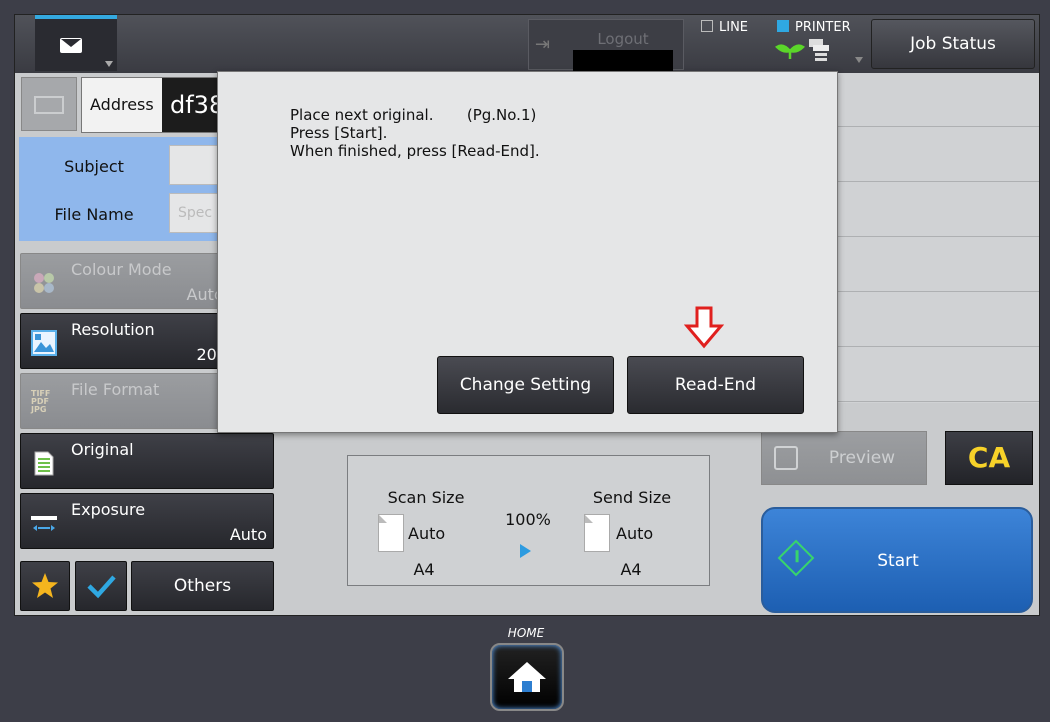 This screenshot has width=1050, height=722. Describe the element at coordinates (623, 61) in the screenshot. I see `user-name-redacted` at that location.